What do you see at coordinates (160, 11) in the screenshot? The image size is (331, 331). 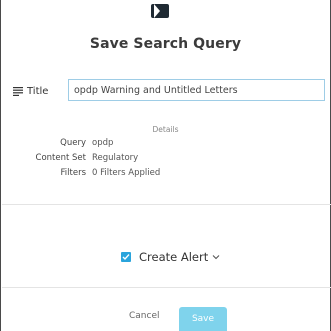 I see `bookmark-icon` at bounding box center [160, 11].